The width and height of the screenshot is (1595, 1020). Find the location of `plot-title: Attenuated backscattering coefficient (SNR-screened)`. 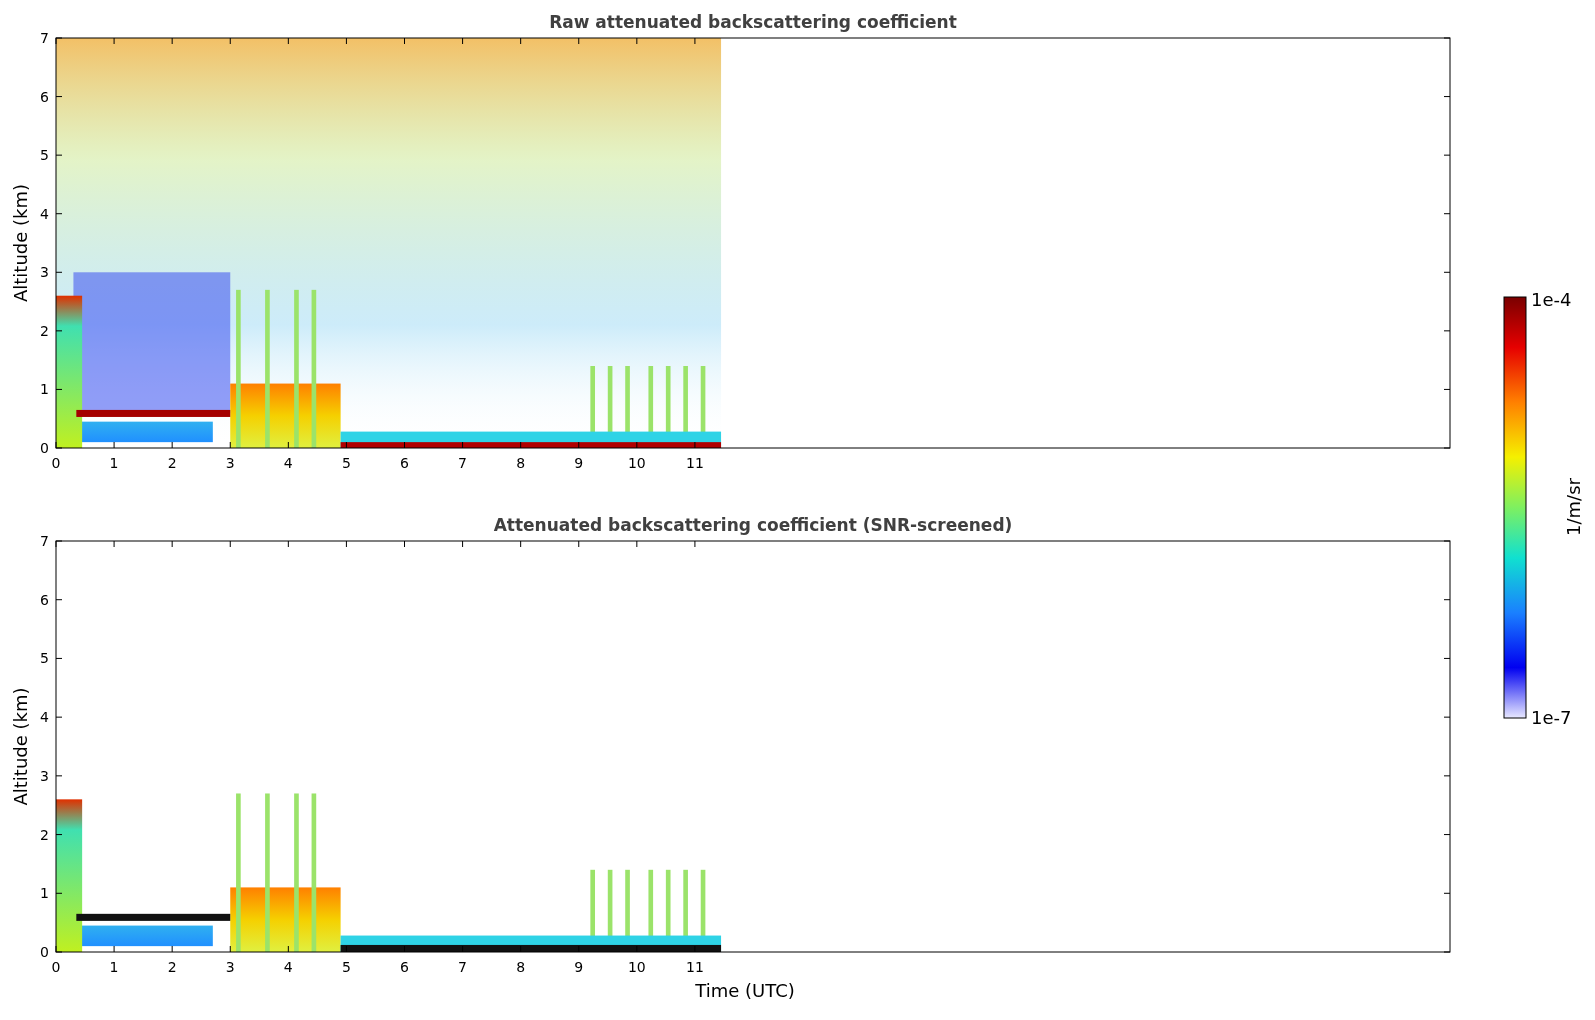

plot-title: Attenuated backscattering coefficient (SNR-screened) is located at coordinates (753, 525).